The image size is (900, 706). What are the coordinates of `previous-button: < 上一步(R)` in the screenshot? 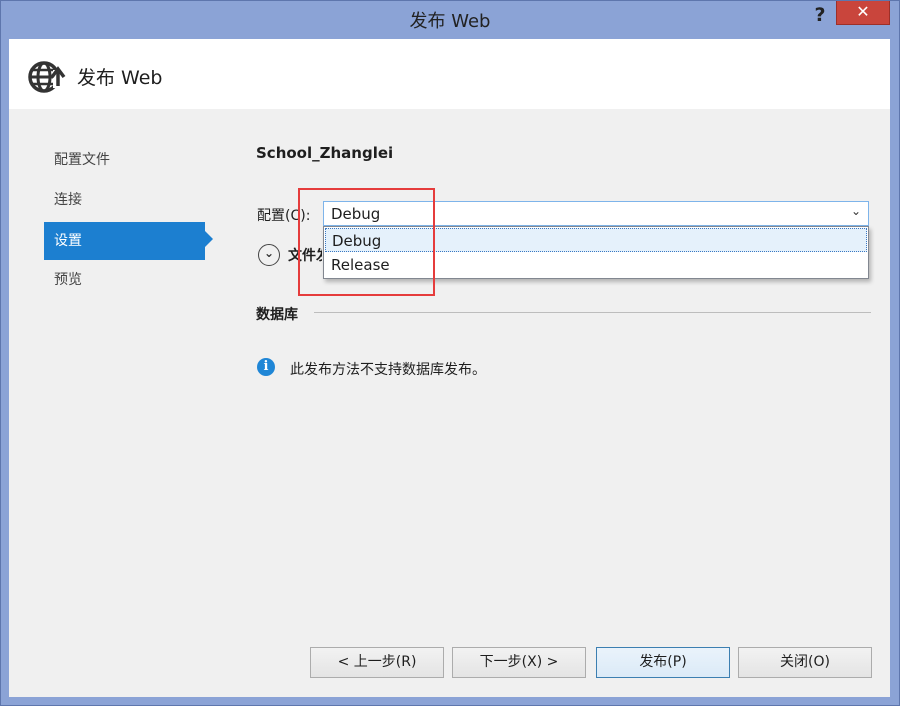 It's located at (377, 662).